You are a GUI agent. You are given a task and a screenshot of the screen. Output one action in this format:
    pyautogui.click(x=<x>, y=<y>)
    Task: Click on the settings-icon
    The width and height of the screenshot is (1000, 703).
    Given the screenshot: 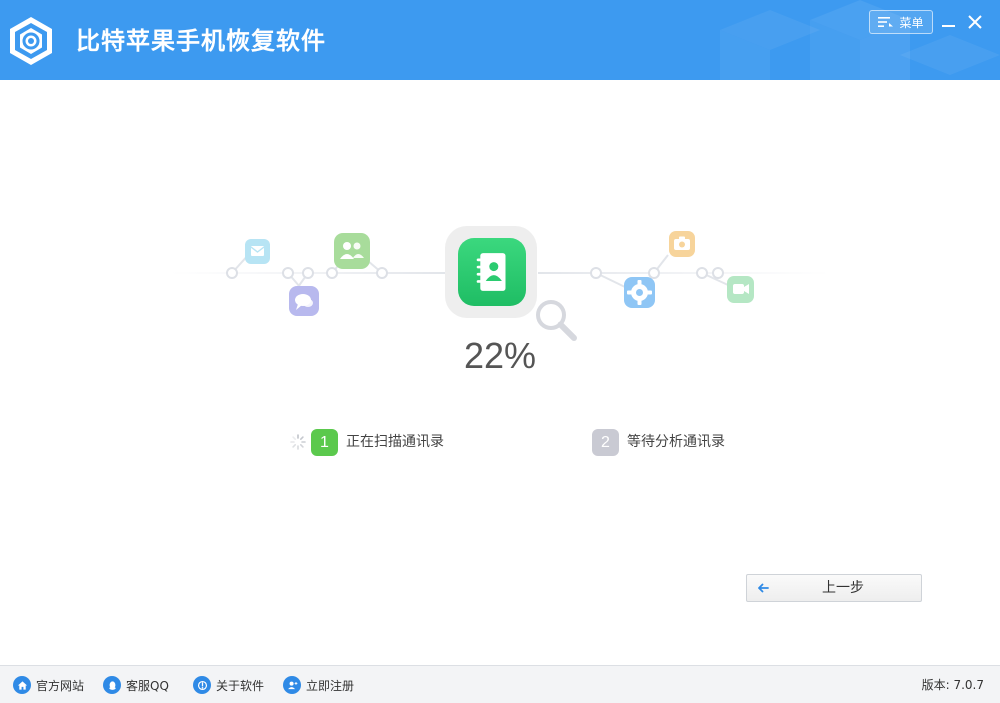 What is the action you would take?
    pyautogui.click(x=639, y=292)
    